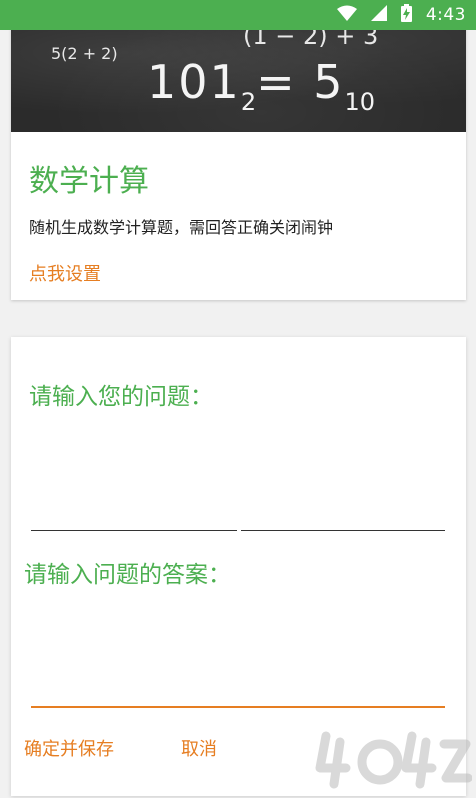  I want to click on answer-label: 请输入问题的答案：, so click(127, 575).